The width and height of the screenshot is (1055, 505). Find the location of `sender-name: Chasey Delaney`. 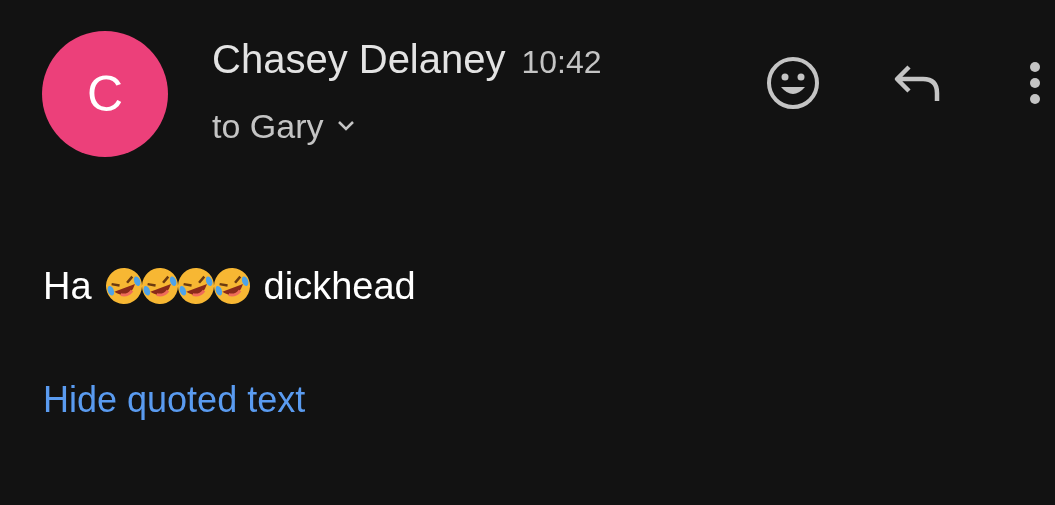

sender-name: Chasey Delaney is located at coordinates (359, 59).